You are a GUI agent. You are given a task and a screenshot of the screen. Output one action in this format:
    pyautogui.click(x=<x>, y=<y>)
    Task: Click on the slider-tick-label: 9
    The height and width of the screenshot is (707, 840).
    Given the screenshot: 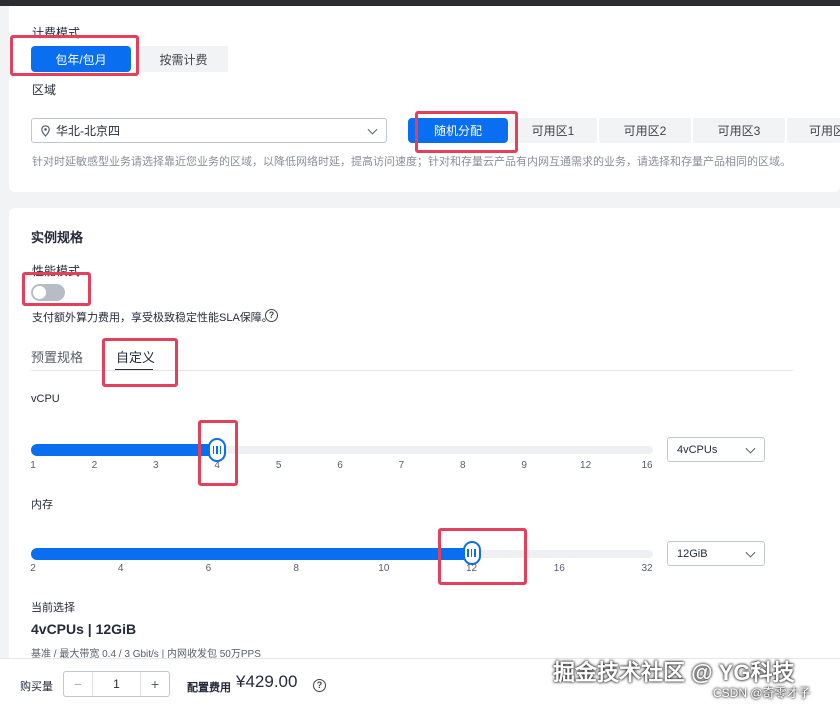 What is the action you would take?
    pyautogui.click(x=524, y=465)
    